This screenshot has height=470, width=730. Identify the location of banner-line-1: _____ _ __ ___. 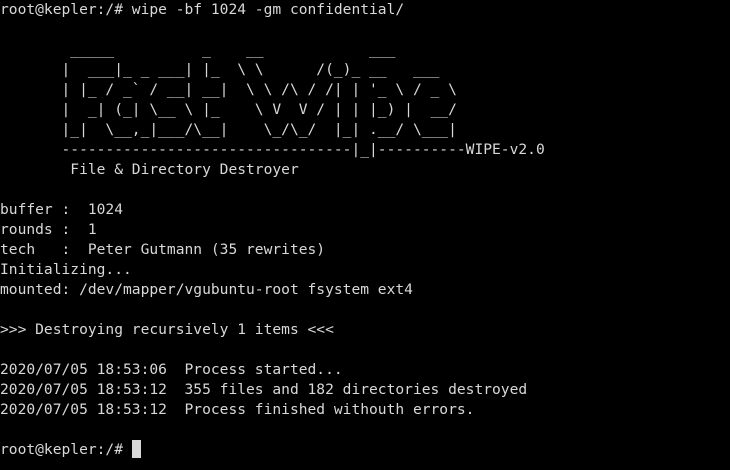
(198, 49).